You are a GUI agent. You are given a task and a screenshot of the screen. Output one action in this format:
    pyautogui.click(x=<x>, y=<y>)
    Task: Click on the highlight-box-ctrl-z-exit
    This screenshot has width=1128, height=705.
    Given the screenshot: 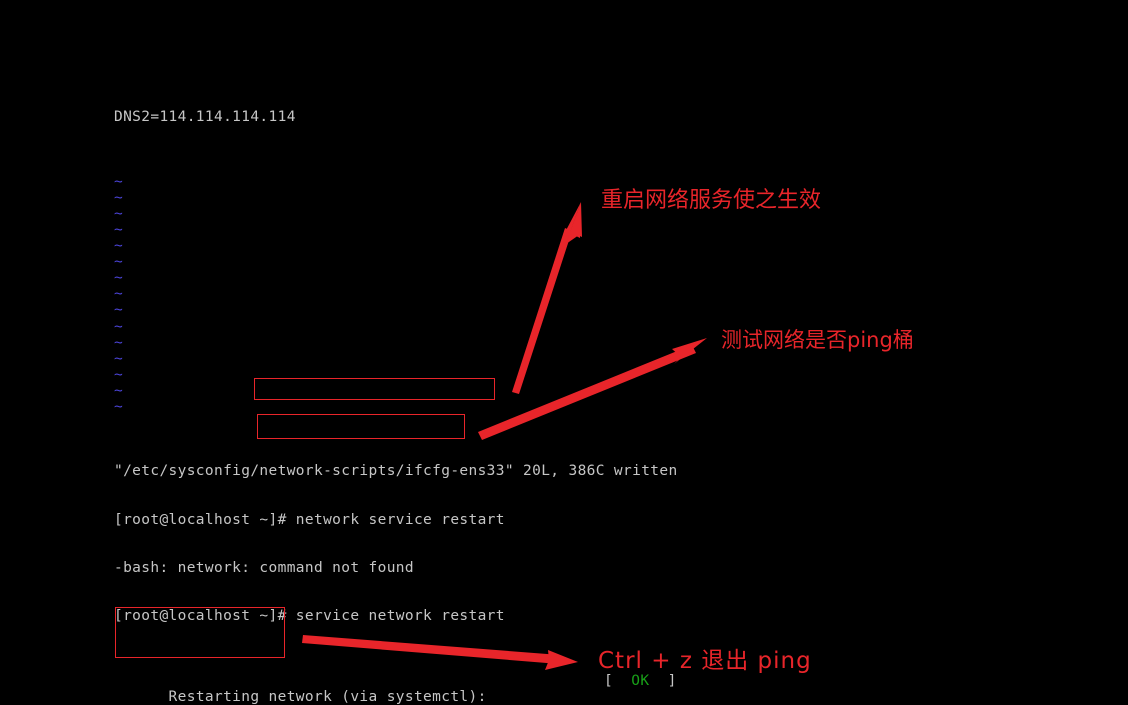 What is the action you would take?
    pyautogui.click(x=200, y=632)
    